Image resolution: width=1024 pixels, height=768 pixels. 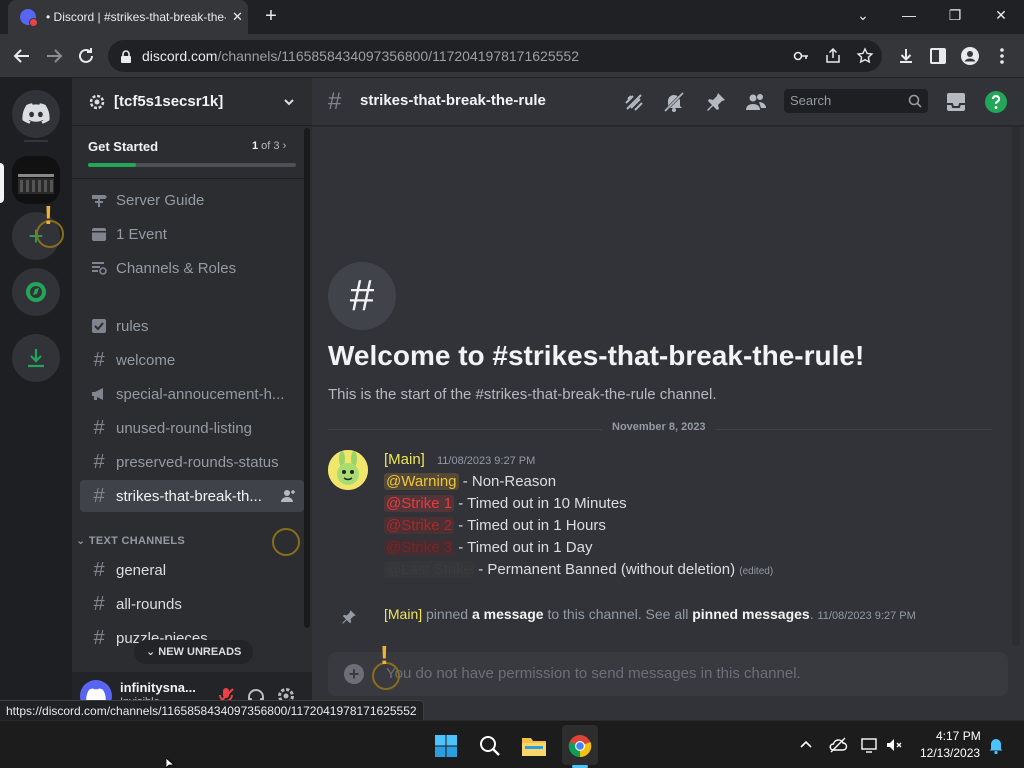 I want to click on close-window-button: ✕, so click(x=1001, y=15).